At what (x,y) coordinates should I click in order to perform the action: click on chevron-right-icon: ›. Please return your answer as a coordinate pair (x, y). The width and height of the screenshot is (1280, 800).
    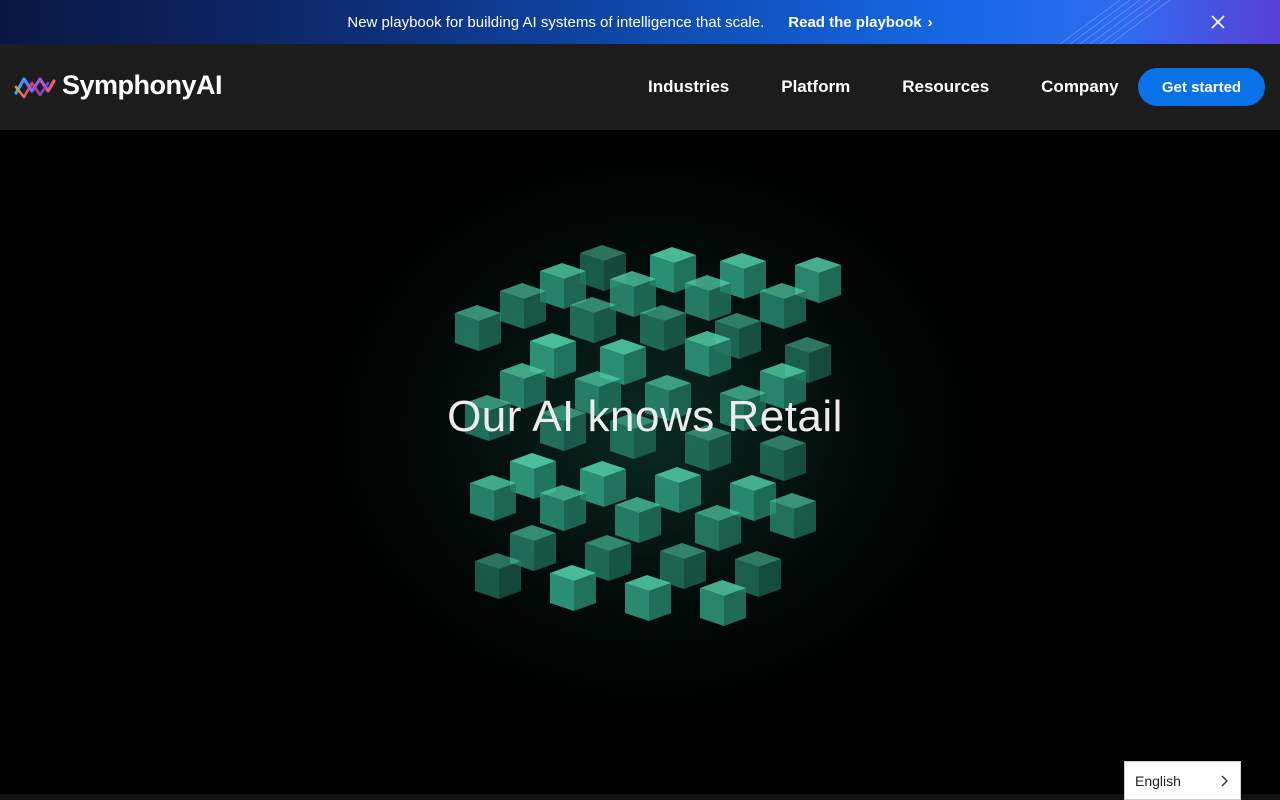
    Looking at the image, I should click on (930, 22).